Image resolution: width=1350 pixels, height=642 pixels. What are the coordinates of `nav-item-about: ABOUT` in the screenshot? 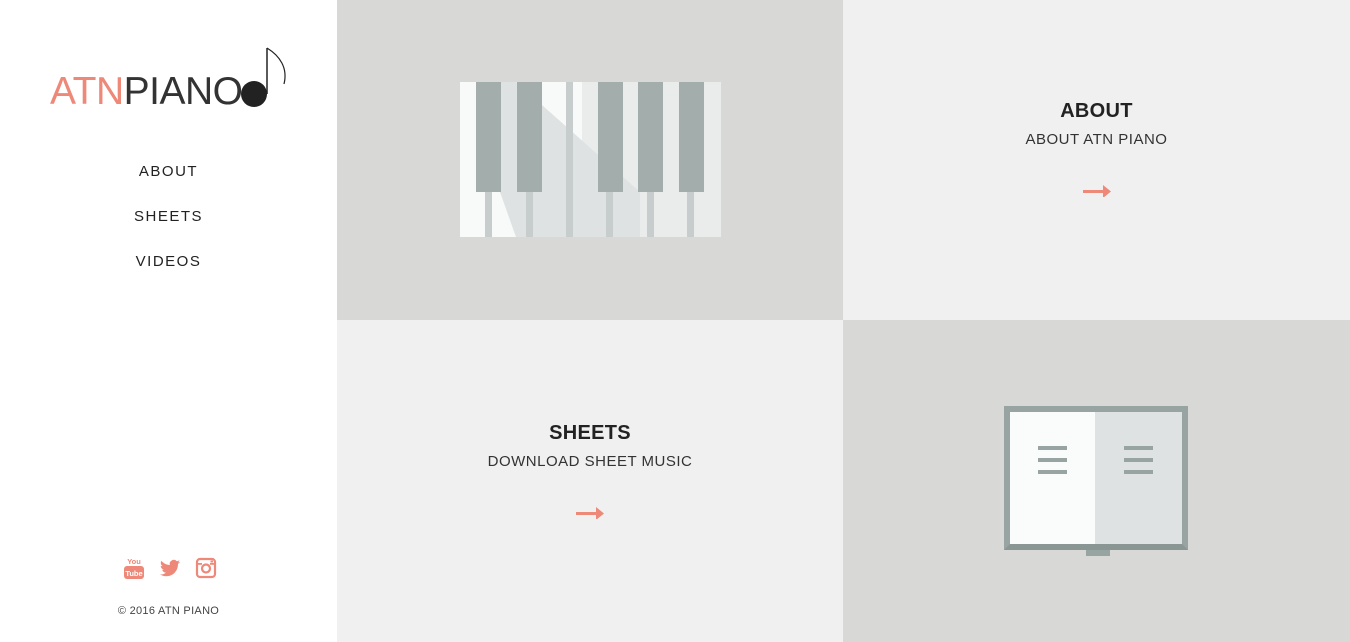 It's located at (168, 184).